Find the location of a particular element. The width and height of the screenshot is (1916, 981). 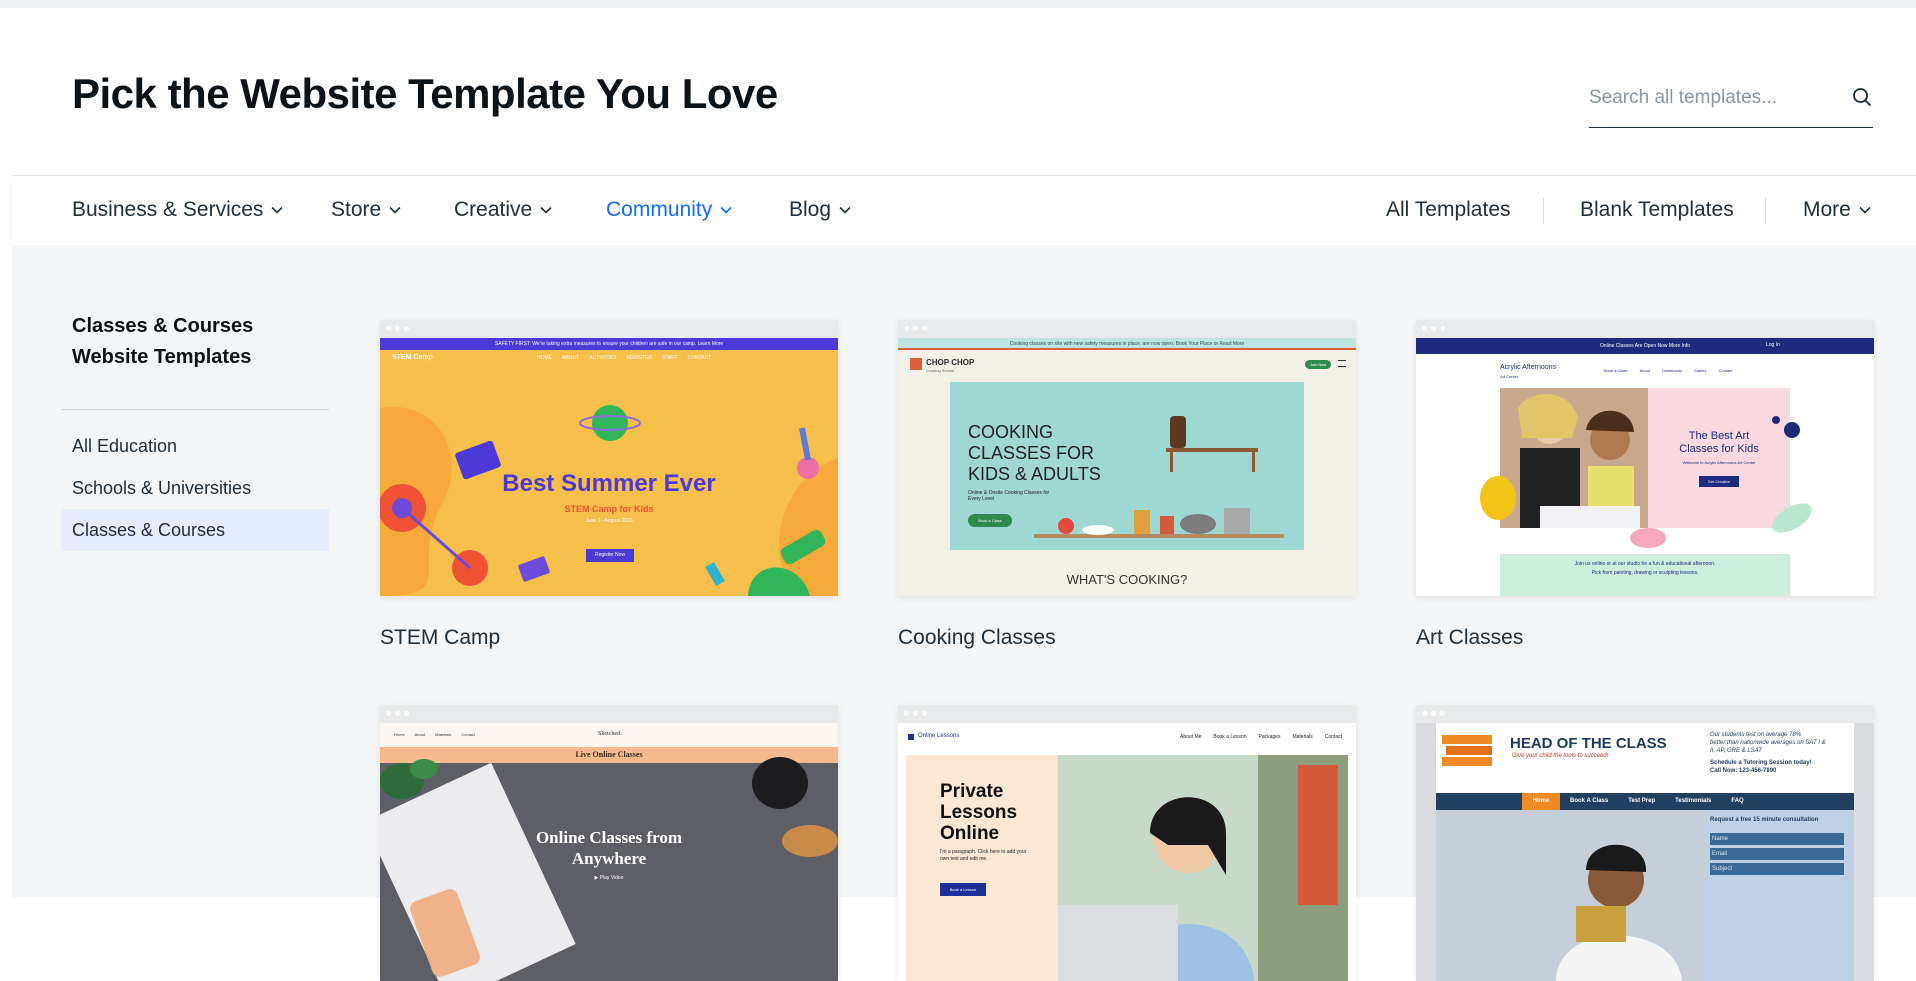

thumb-brand: Online Lessons is located at coordinates (939, 736).